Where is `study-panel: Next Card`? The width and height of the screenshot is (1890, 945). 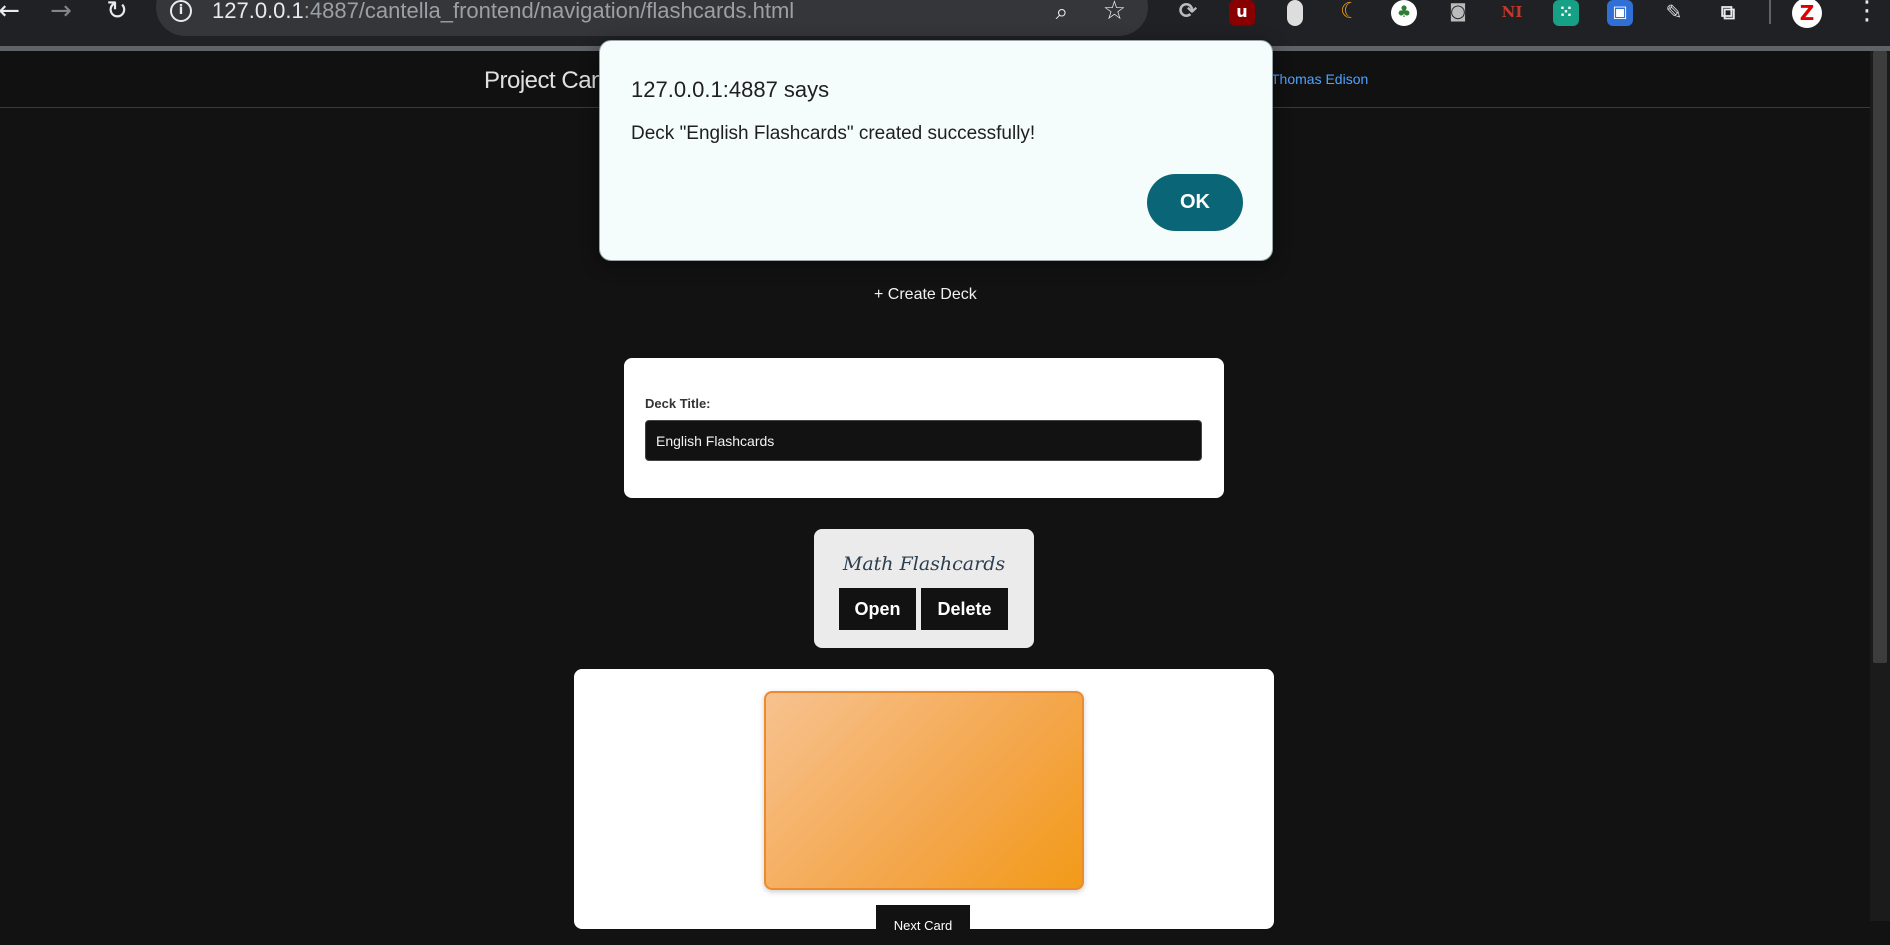 study-panel: Next Card is located at coordinates (924, 807).